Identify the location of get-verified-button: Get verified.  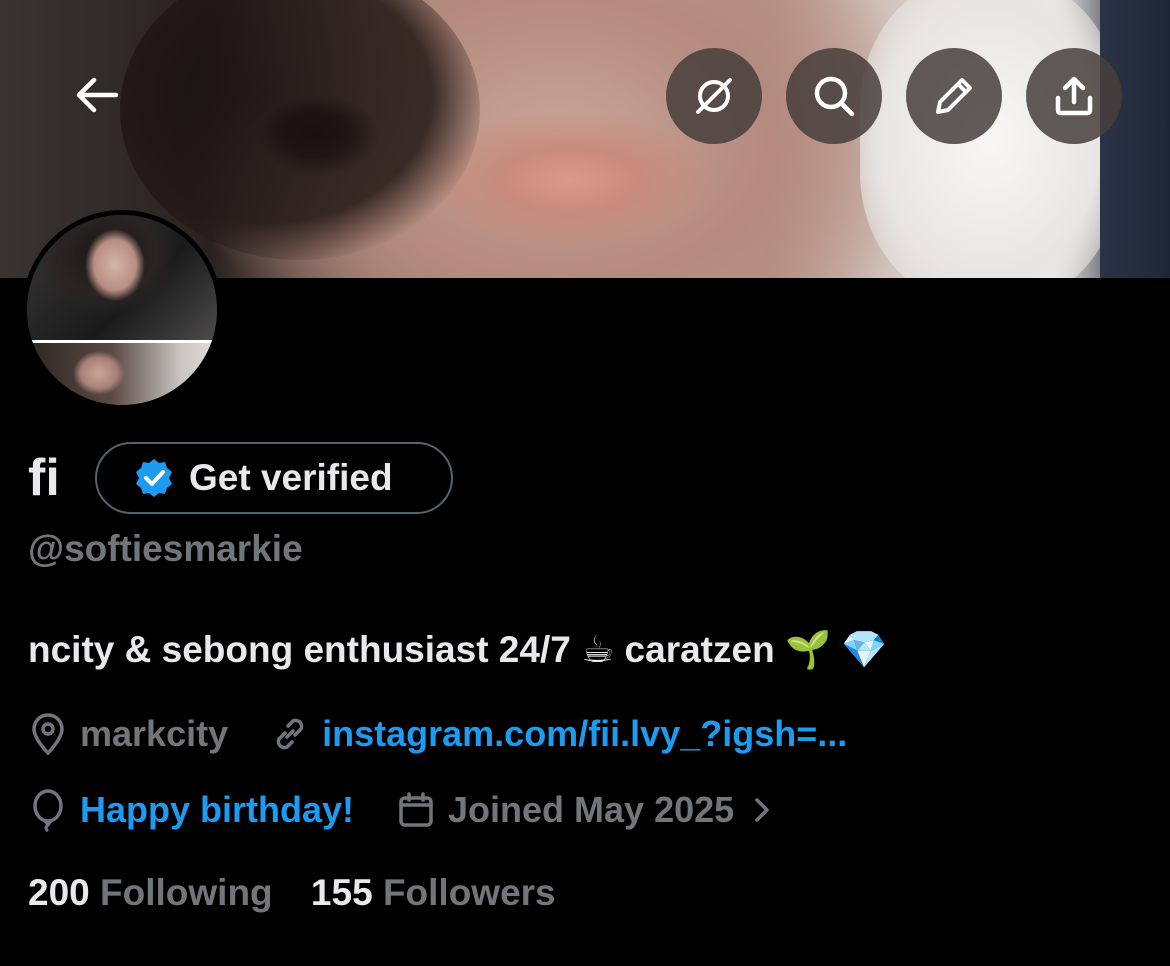
(274, 478).